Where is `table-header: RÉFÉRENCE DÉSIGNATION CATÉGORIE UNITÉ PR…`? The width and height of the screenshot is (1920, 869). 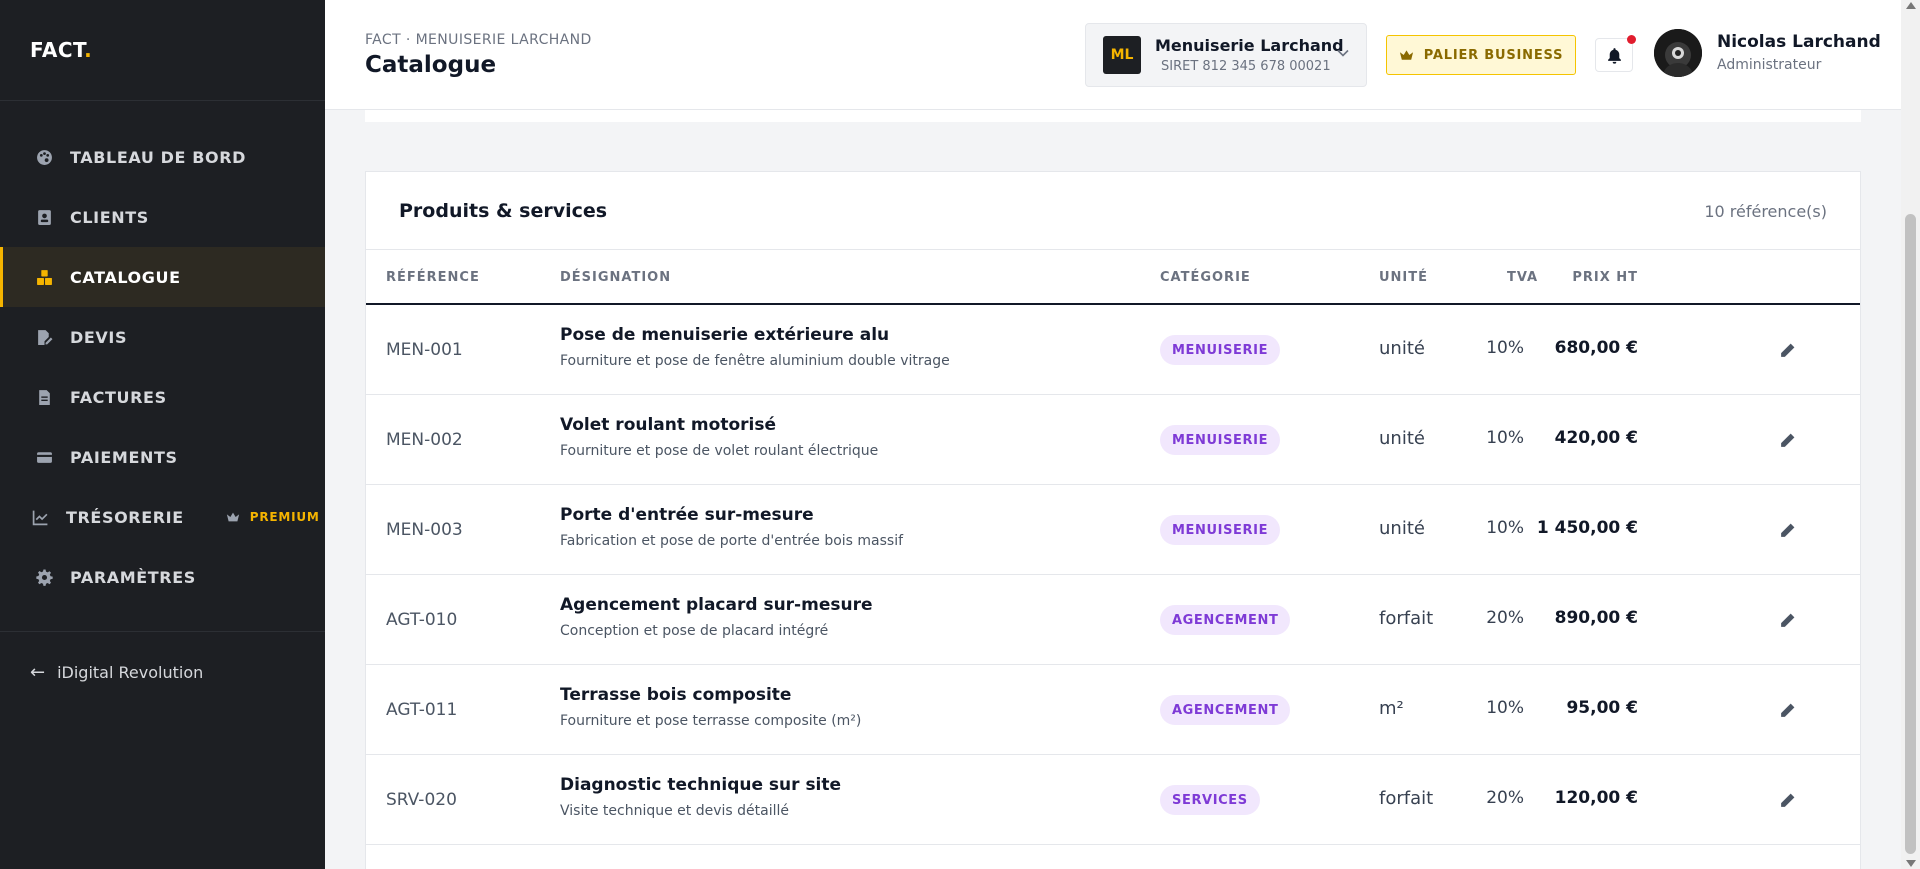
table-header: RÉFÉRENCE DÉSIGNATION CATÉGORIE UNITÉ PR… is located at coordinates (1113, 277).